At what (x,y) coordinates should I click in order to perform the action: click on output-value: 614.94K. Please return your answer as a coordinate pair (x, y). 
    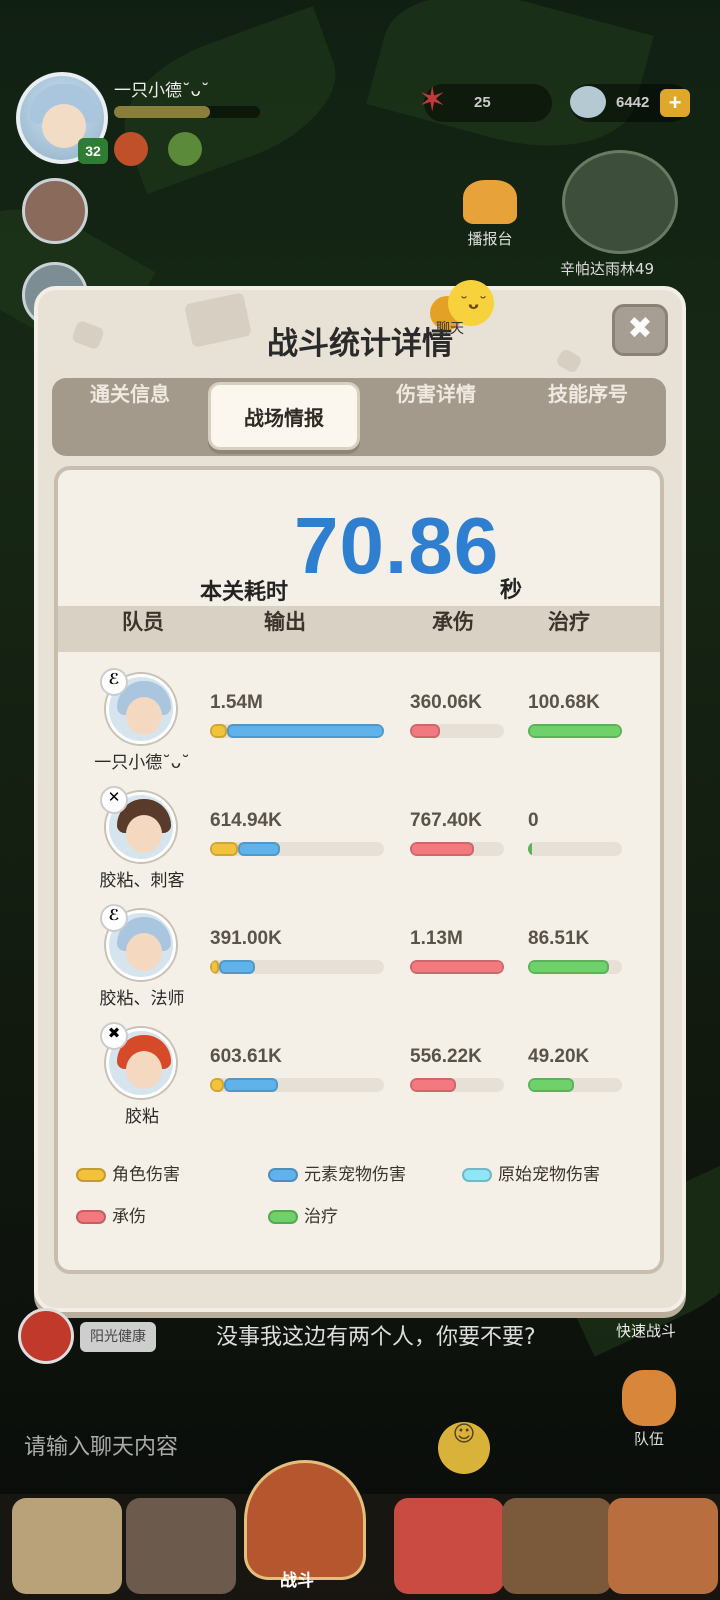
    Looking at the image, I should click on (246, 820).